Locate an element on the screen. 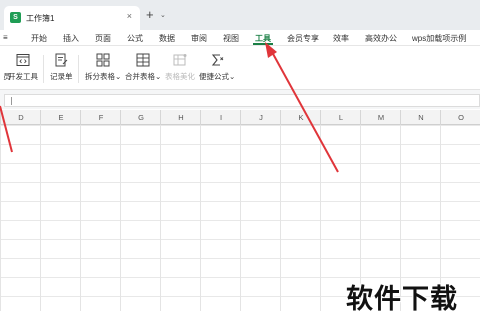 This screenshot has height=320, width=480. add-tab-icon: + is located at coordinates (150, 14).